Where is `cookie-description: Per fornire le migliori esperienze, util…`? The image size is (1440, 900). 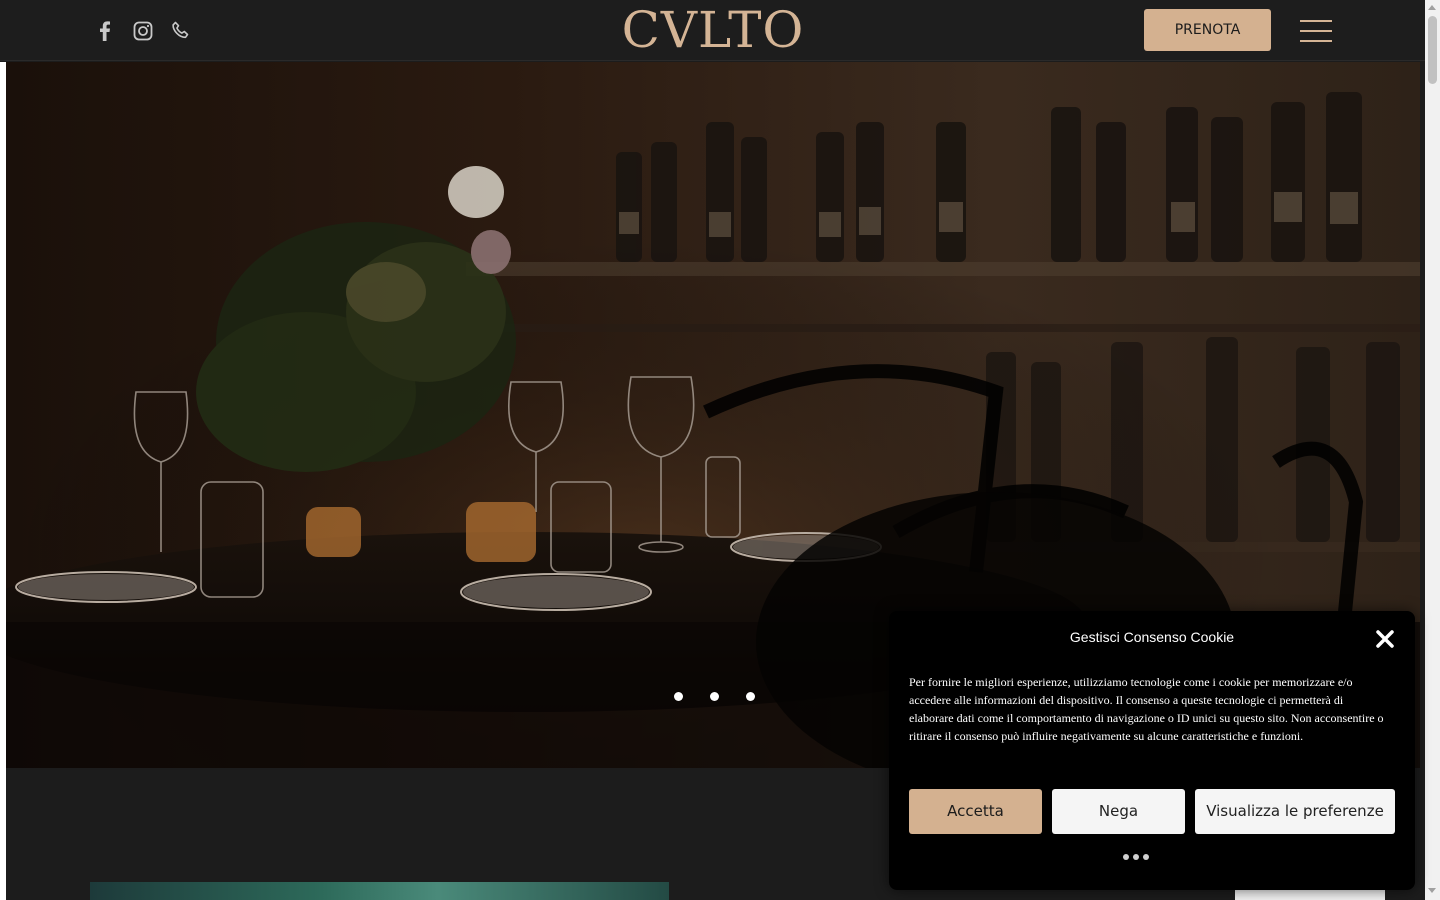
cookie-description: Per fornire le migliori esperienze, util… is located at coordinates (1146, 709).